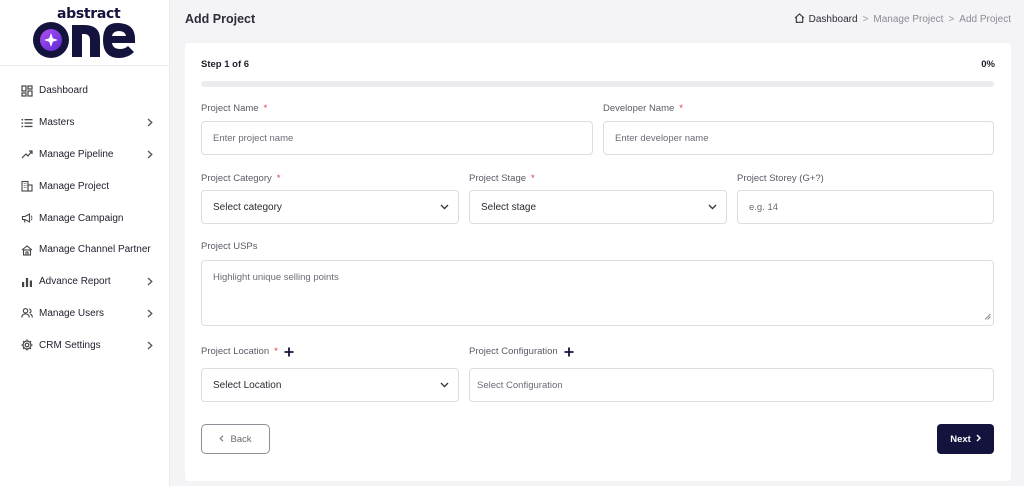 The width and height of the screenshot is (1024, 486). Describe the element at coordinates (26, 90) in the screenshot. I see `dashboard-grid-icon` at that location.